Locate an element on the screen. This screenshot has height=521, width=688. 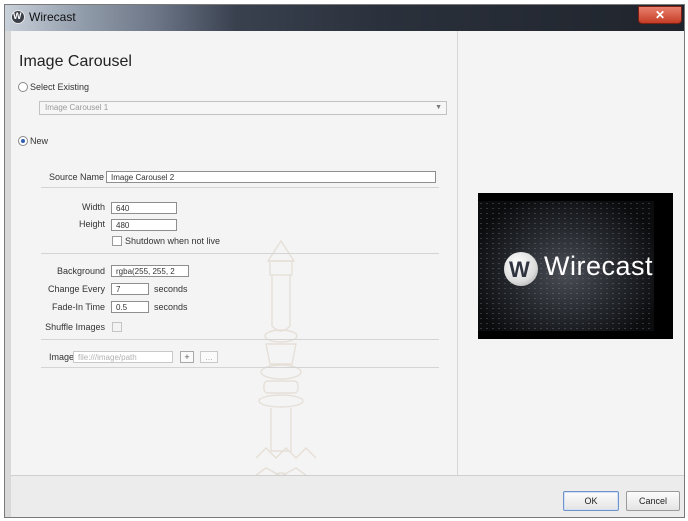
close-button: ✕ is located at coordinates (660, 15).